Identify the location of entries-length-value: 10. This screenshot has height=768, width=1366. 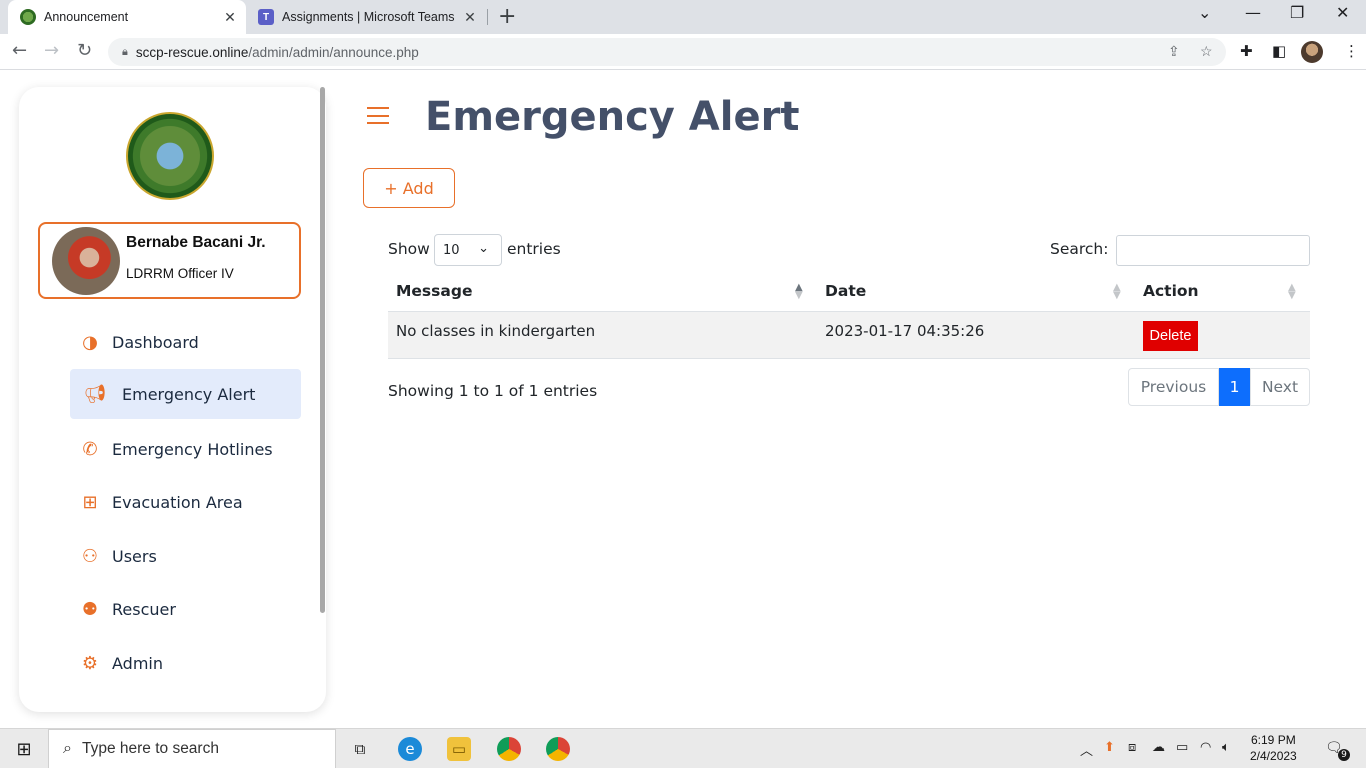
(451, 250).